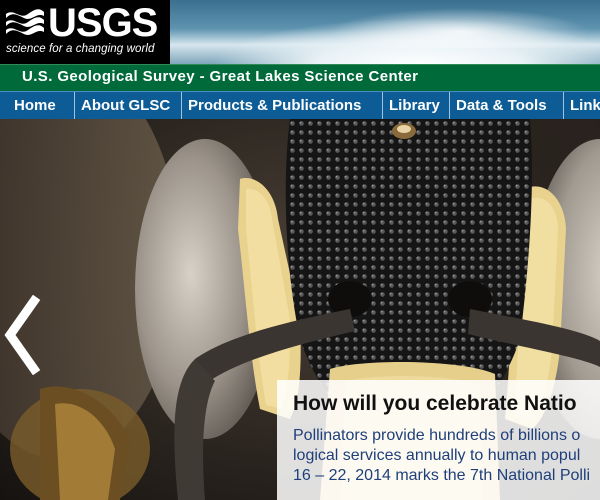  I want to click on nav-item-data-tools: Data & Tools, so click(507, 105).